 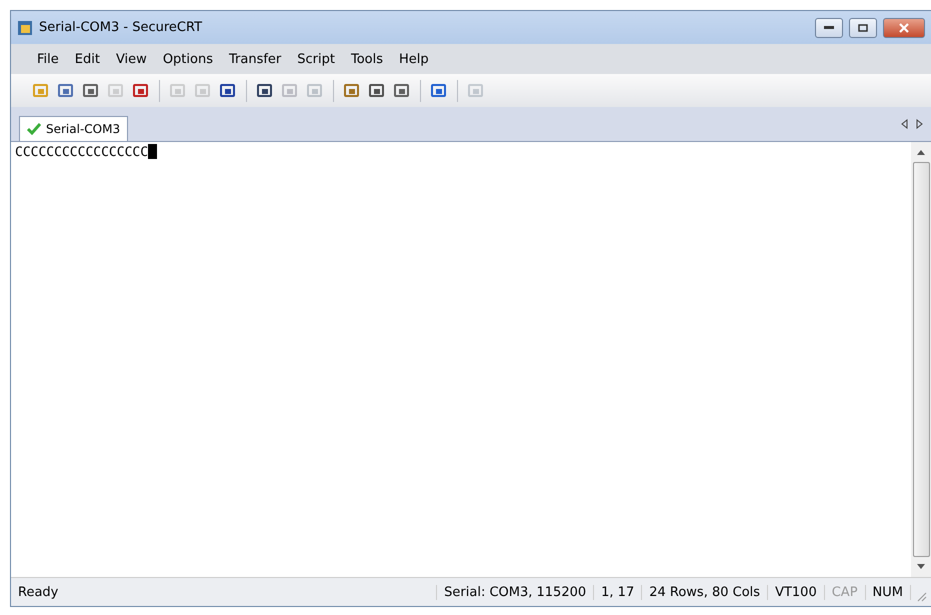 I want to click on menu-item: Edit, so click(x=87, y=59).